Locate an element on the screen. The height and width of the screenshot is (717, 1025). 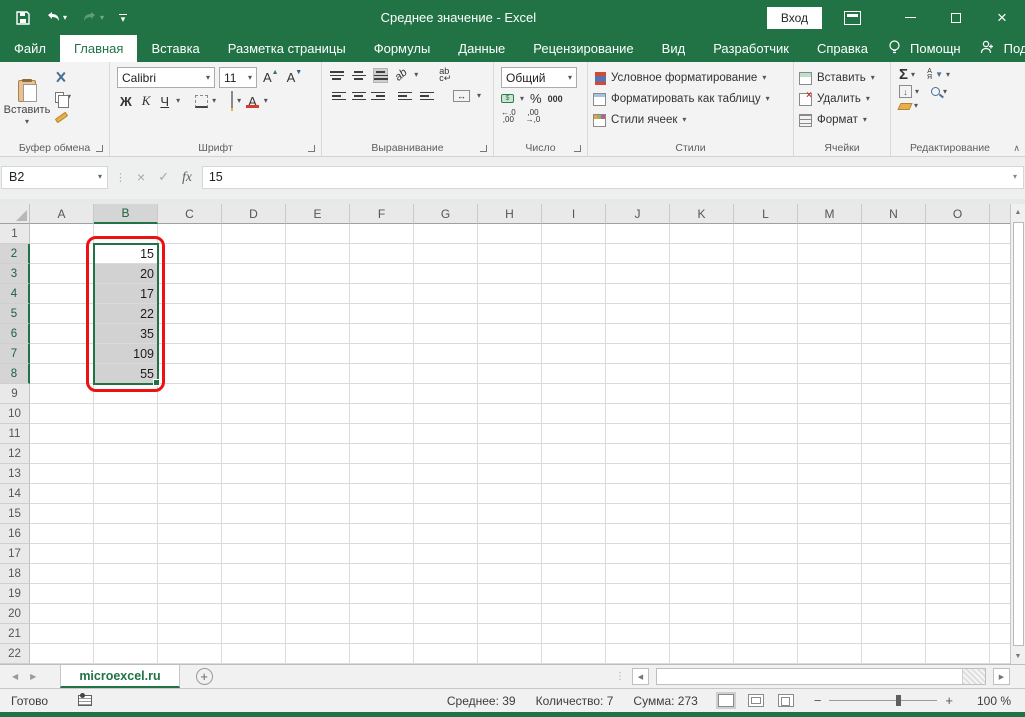
cell-J12 is located at coordinates (638, 454).